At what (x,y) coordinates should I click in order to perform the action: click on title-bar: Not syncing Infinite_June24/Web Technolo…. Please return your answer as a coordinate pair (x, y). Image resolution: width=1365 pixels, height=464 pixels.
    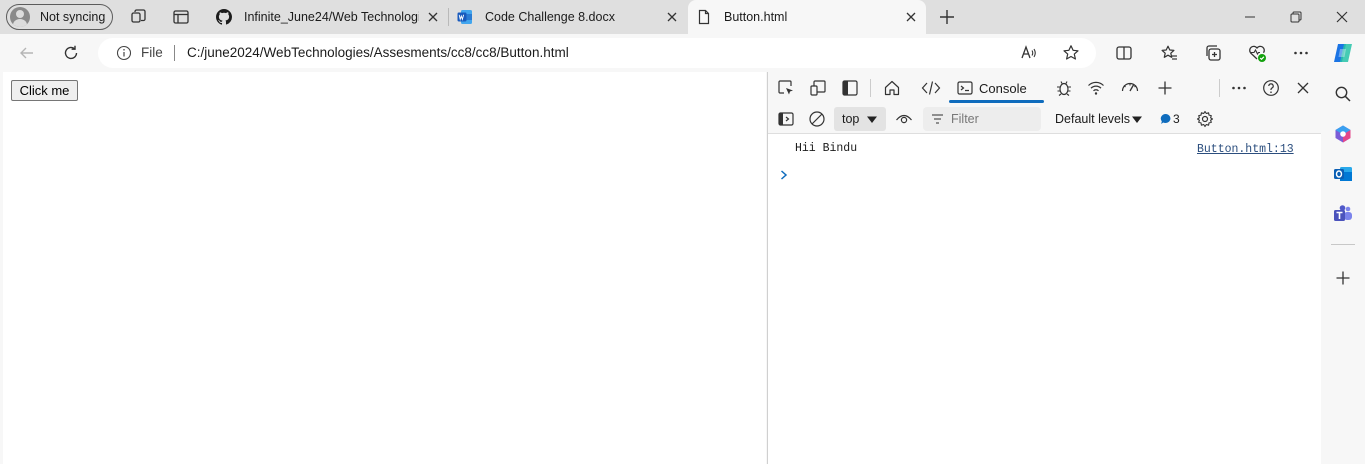
    Looking at the image, I should click on (682, 17).